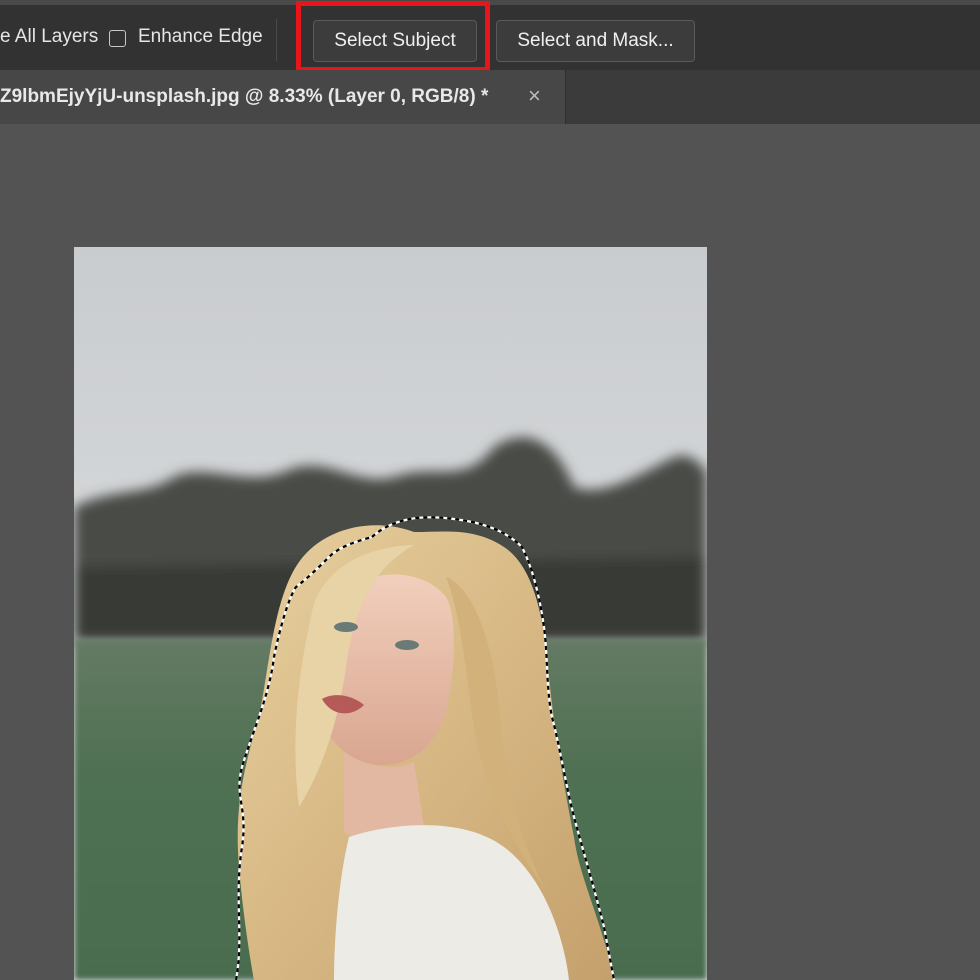 The image size is (980, 980). What do you see at coordinates (276, 40) in the screenshot?
I see `options-divider` at bounding box center [276, 40].